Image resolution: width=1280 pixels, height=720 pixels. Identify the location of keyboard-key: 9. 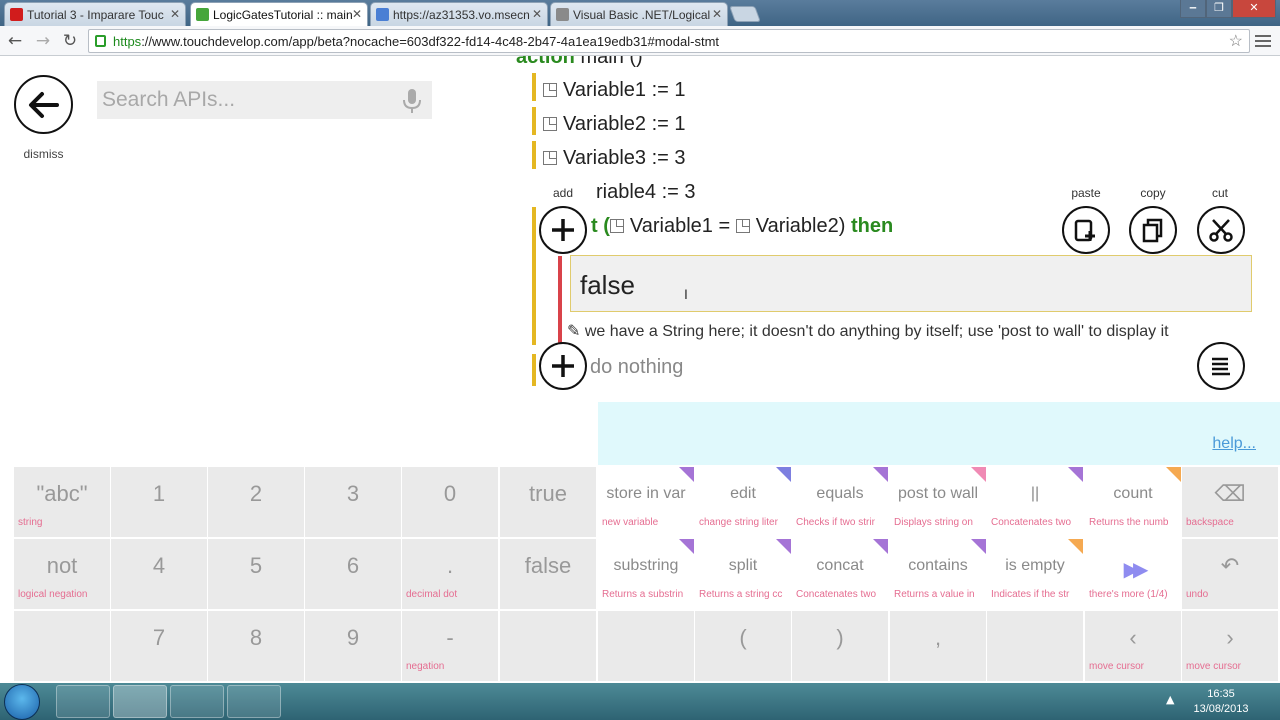
(353, 646).